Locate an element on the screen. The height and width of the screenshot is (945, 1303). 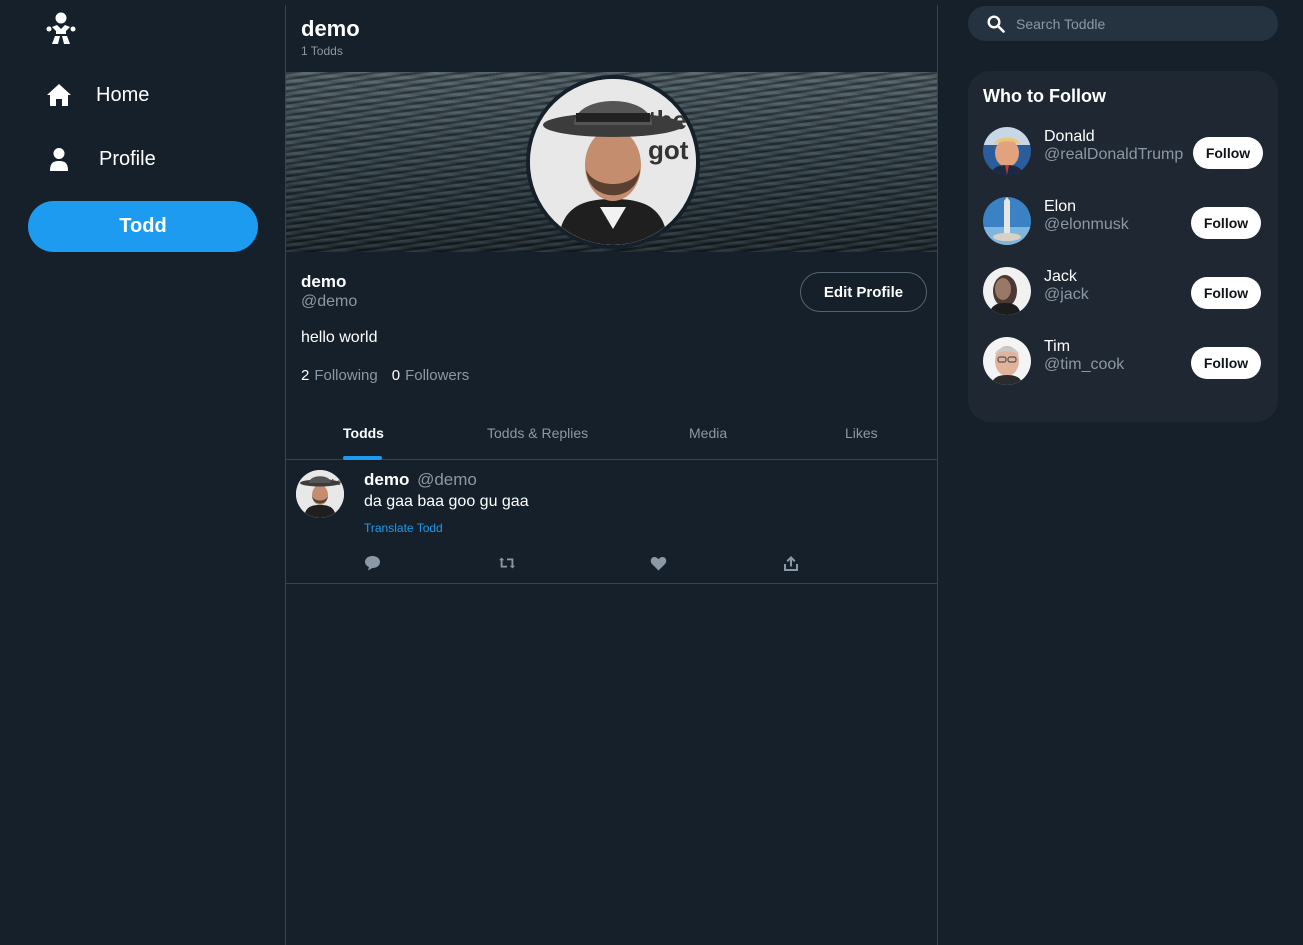
nav-profile: Profile is located at coordinates (100, 159).